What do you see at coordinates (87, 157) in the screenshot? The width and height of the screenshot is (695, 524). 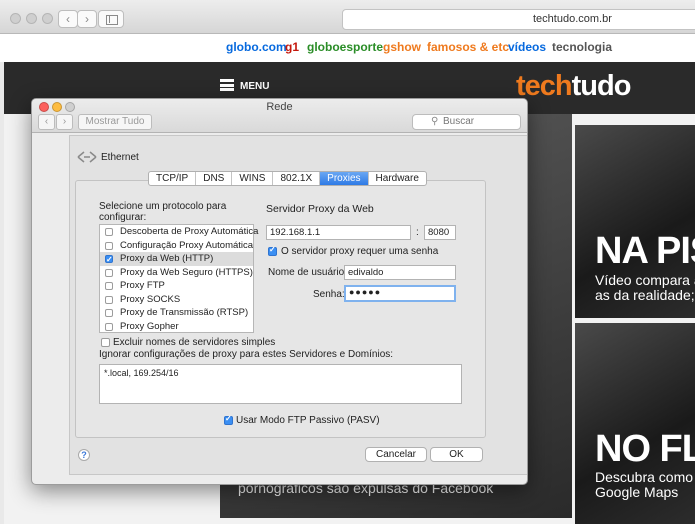 I see `ethernet-icon` at bounding box center [87, 157].